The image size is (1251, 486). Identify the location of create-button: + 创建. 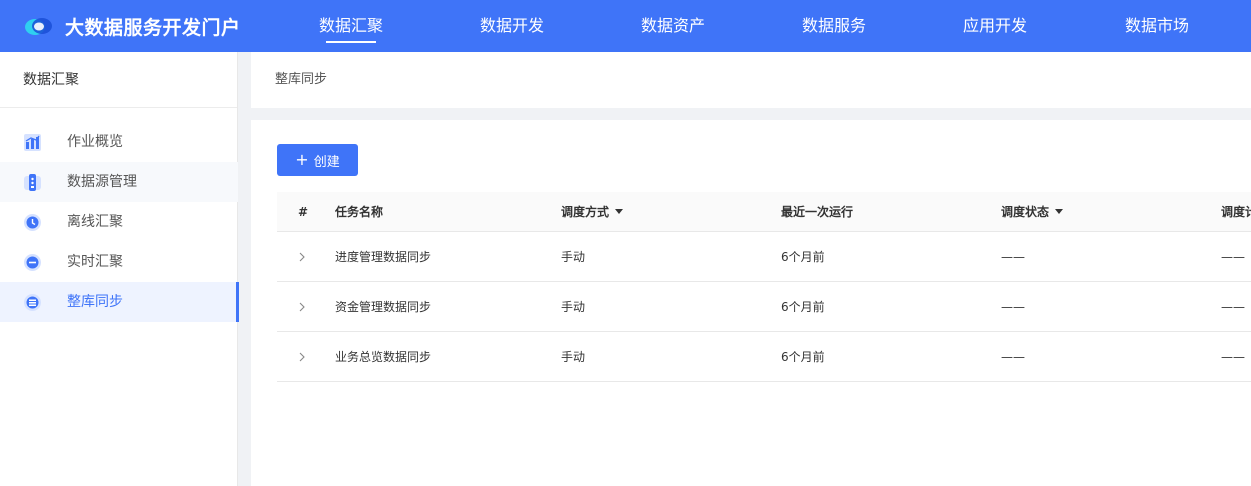
(317, 160).